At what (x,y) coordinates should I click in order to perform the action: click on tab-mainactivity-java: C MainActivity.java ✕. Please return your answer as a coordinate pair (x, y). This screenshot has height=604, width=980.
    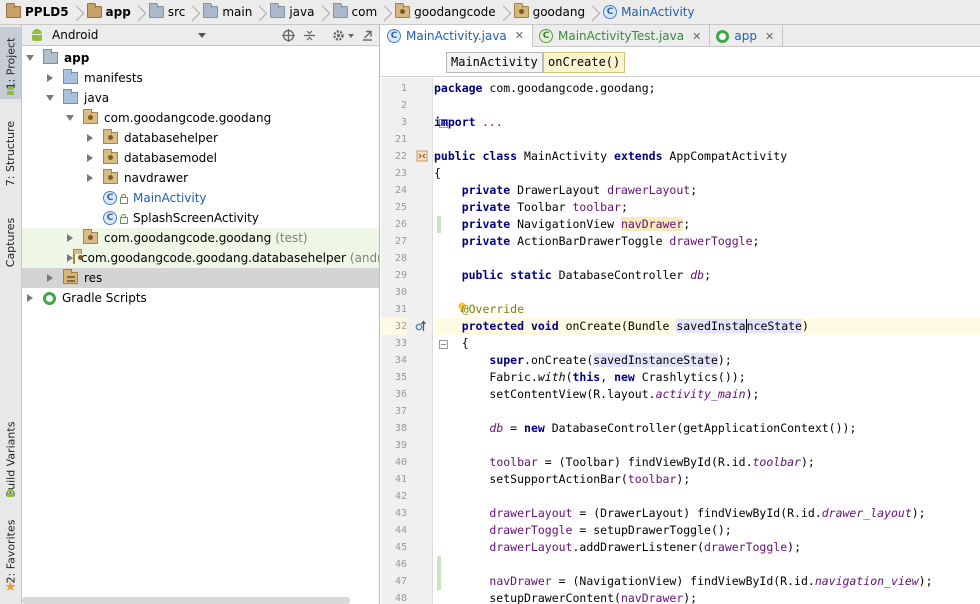
    Looking at the image, I should click on (457, 36).